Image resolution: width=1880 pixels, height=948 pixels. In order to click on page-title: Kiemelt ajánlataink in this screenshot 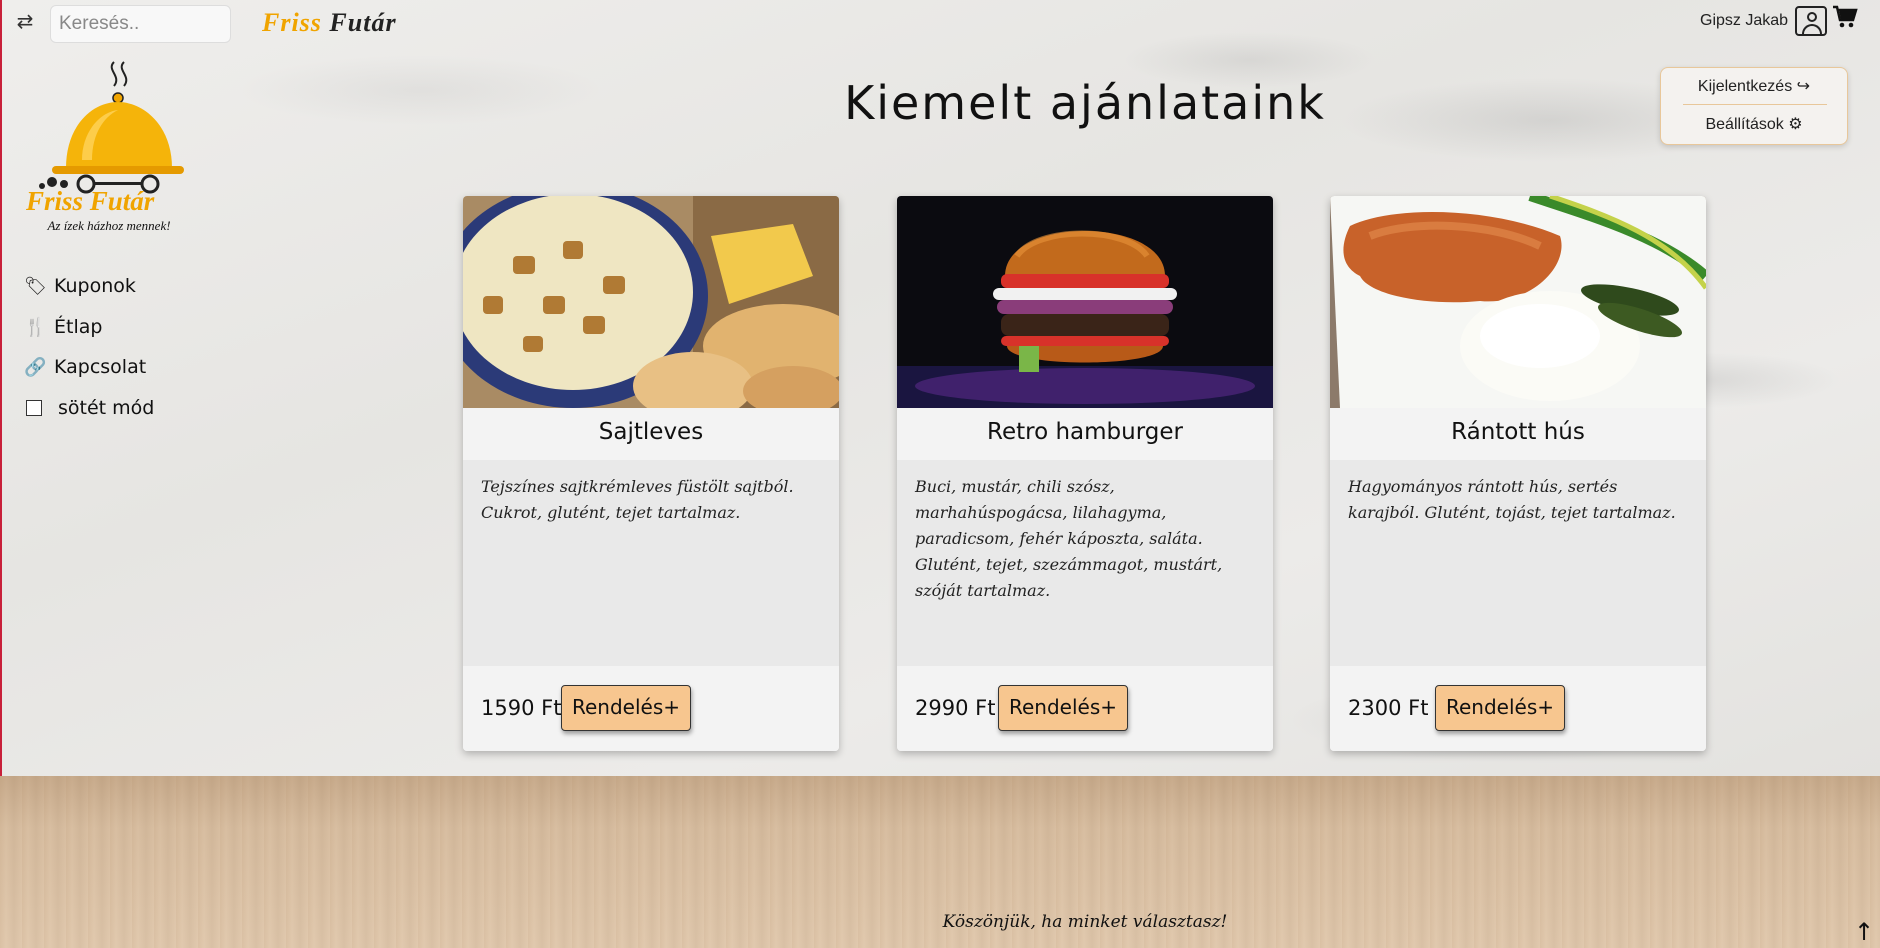, I will do `click(1085, 103)`.